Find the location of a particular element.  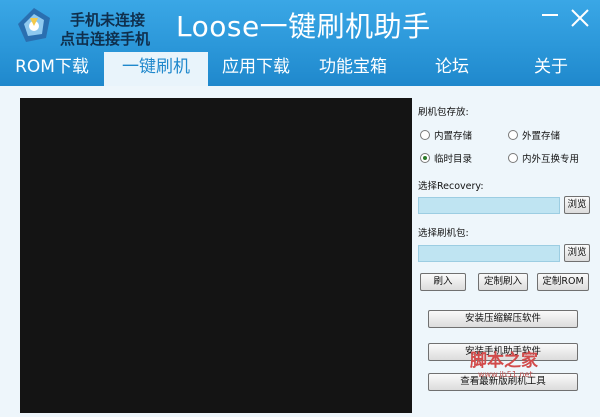

recovery-label: 选择Recovery: is located at coordinates (451, 186).